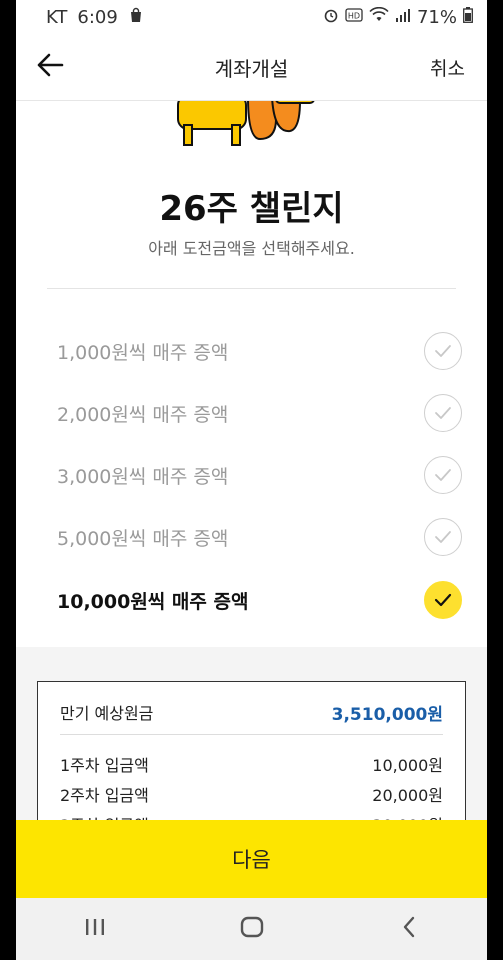  What do you see at coordinates (143, 476) in the screenshot?
I see `option-label: 3,000원씩 매주 증액` at bounding box center [143, 476].